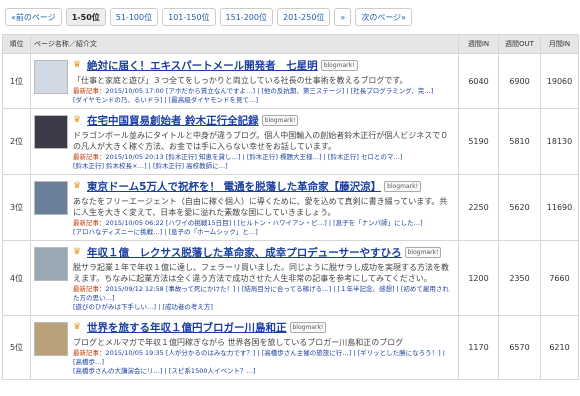  What do you see at coordinates (559, 347) in the screenshot?
I see `month-in-value: 6210` at bounding box center [559, 347].